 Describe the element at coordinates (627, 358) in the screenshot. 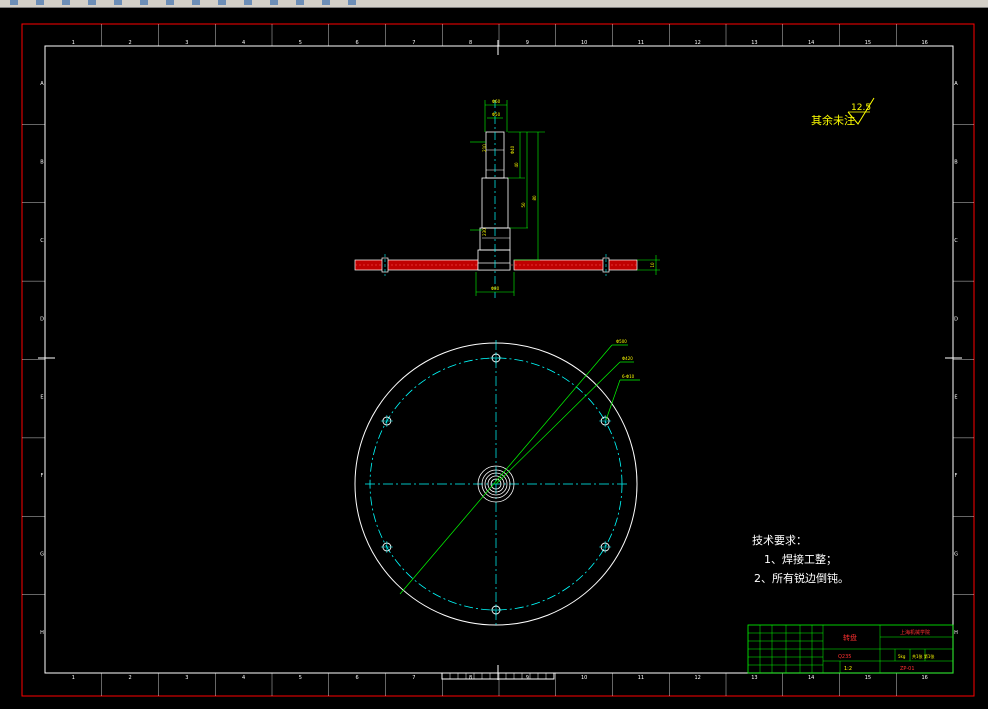

I see `leader-label: Φ420` at that location.